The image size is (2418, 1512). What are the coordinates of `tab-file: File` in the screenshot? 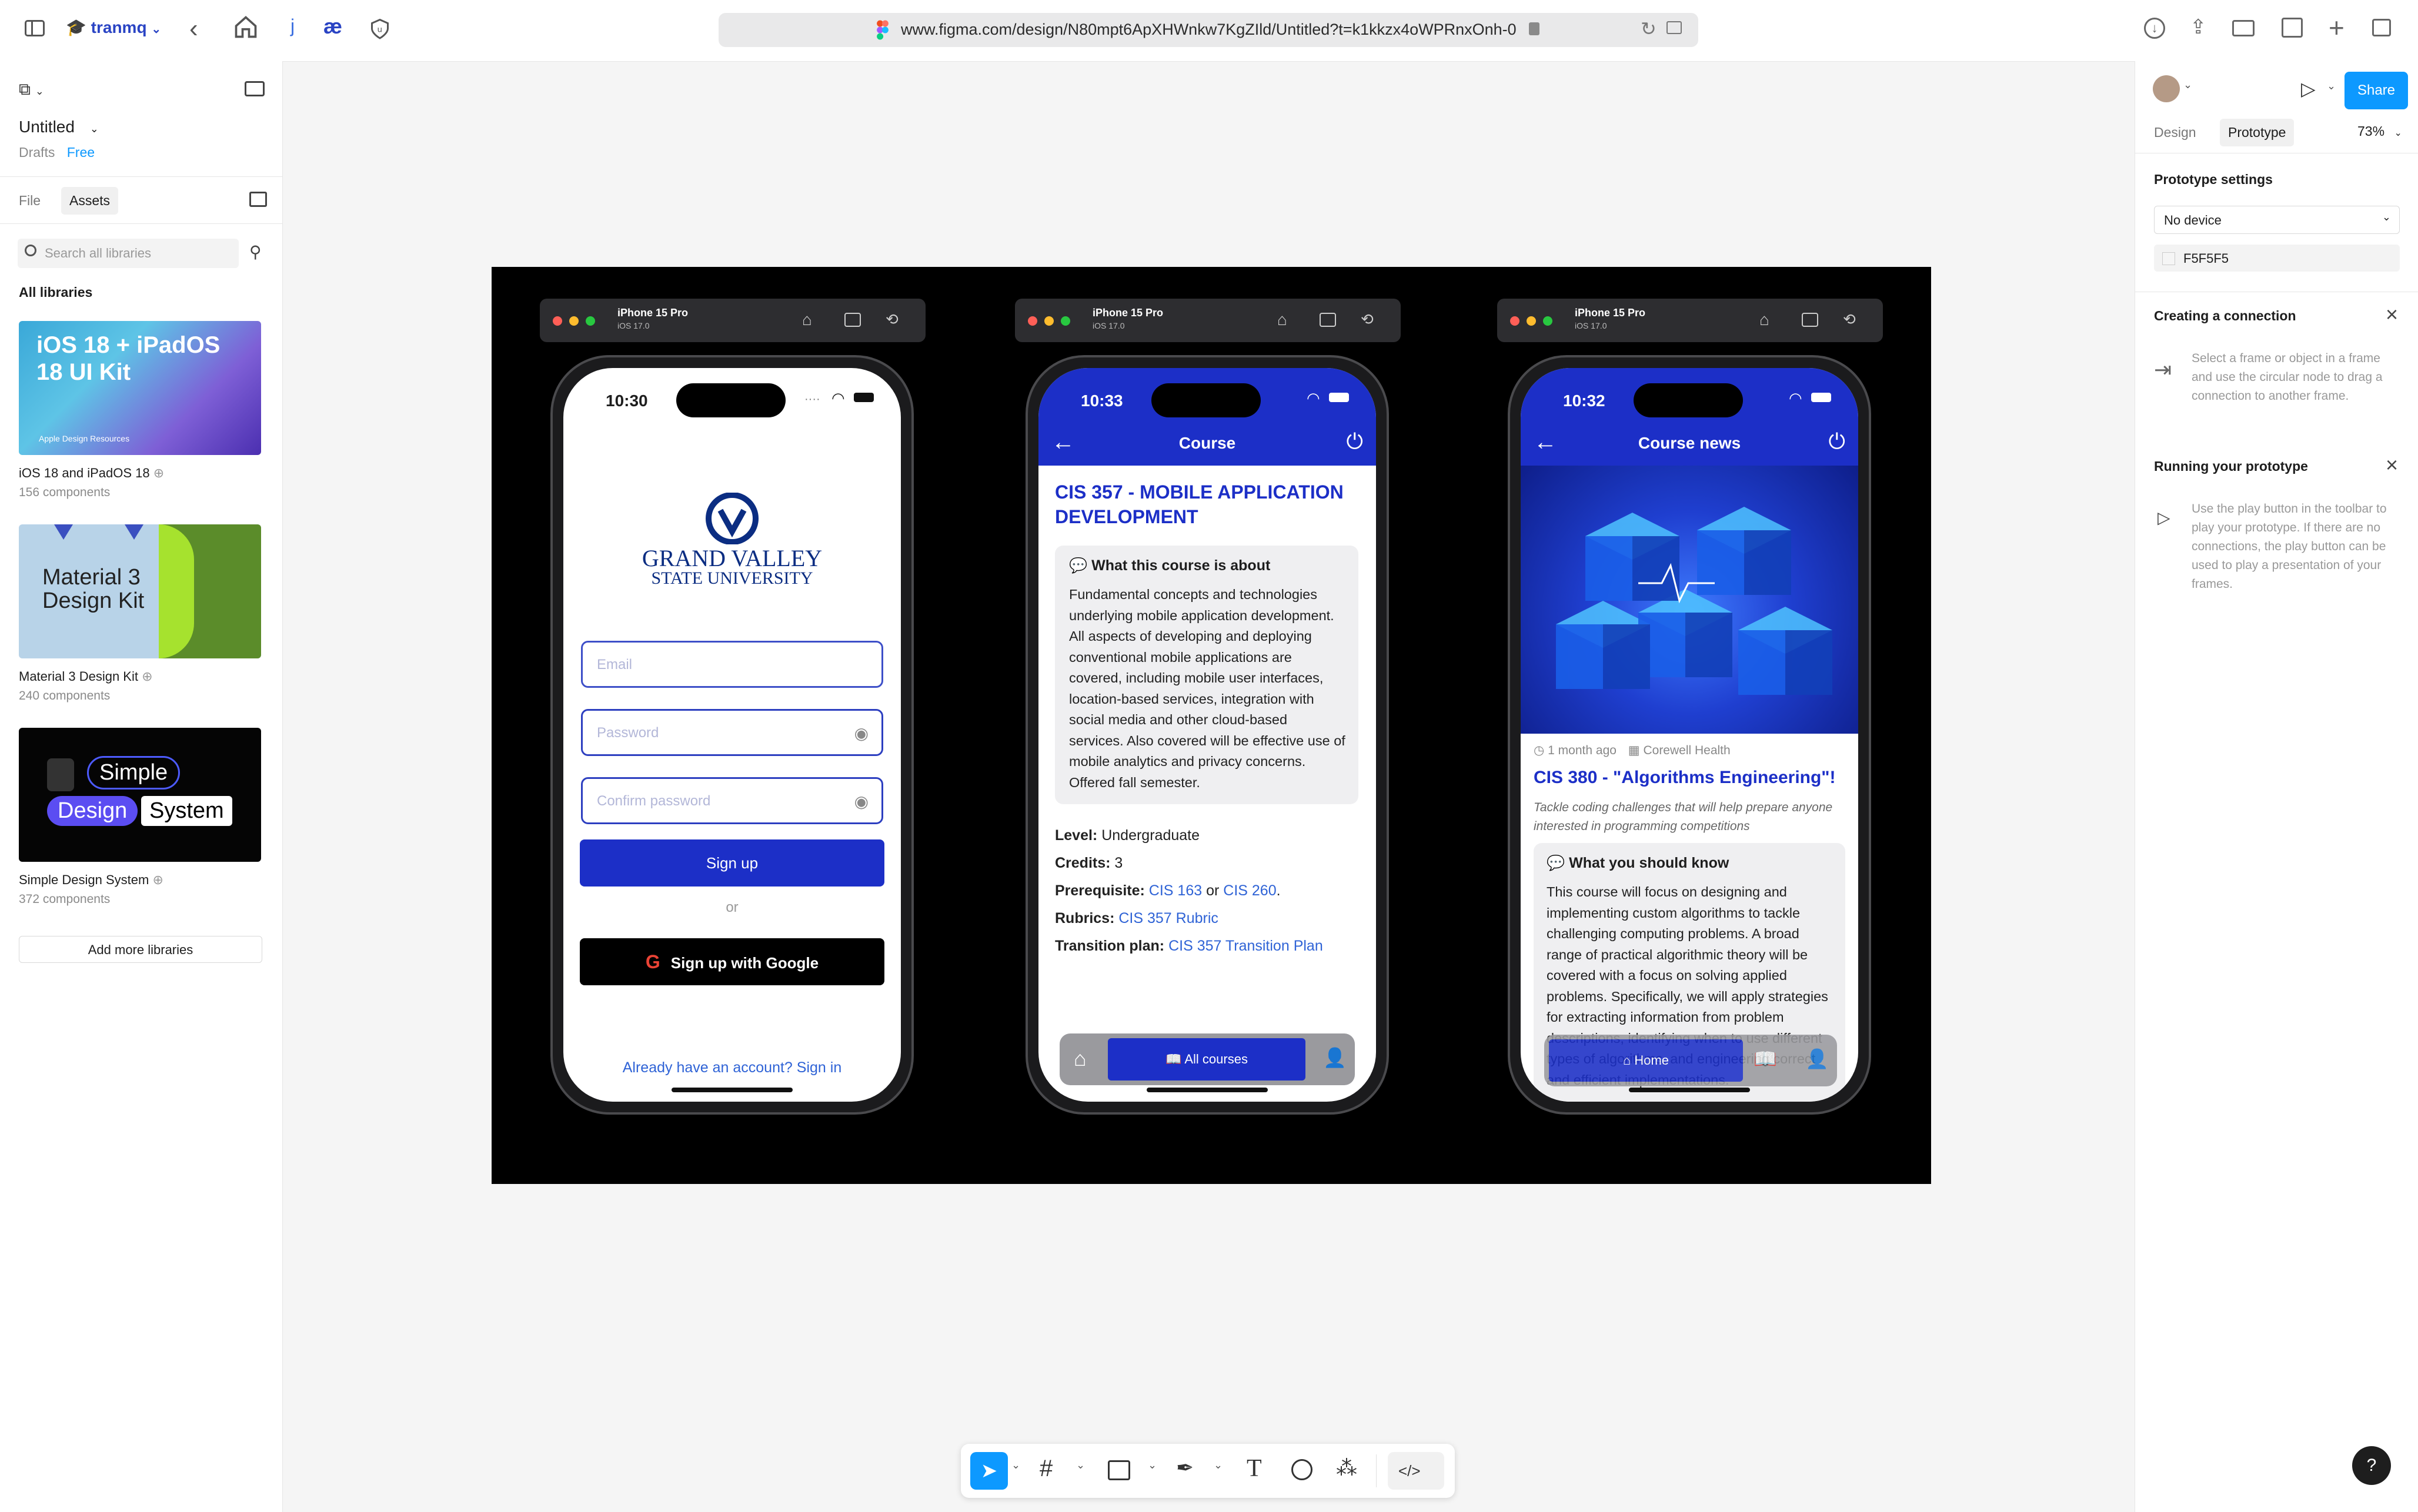 It's located at (30, 201).